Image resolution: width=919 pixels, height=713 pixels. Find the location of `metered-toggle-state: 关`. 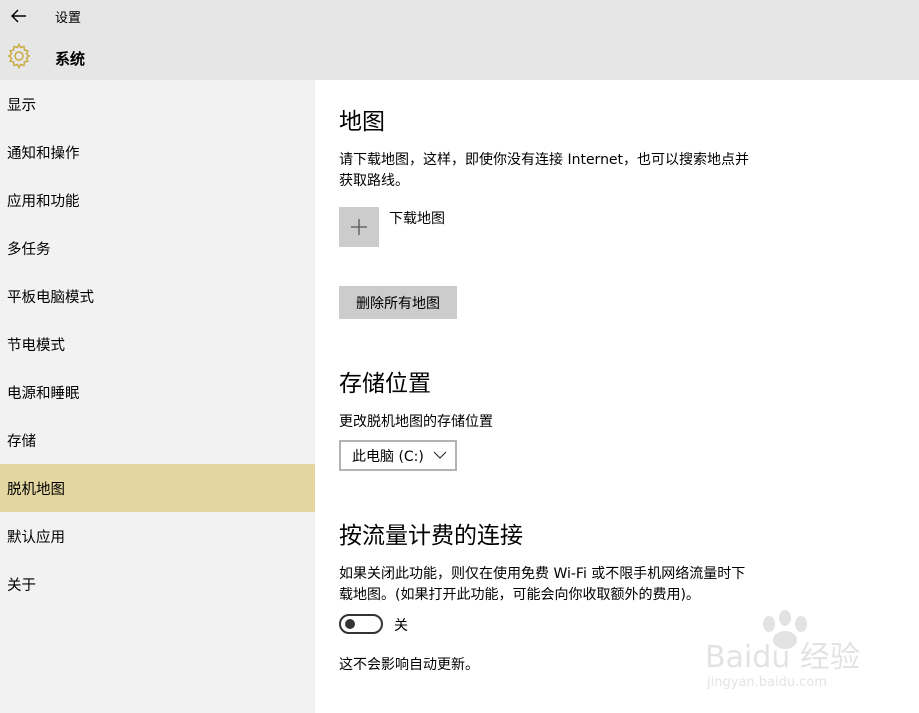

metered-toggle-state: 关 is located at coordinates (401, 626).